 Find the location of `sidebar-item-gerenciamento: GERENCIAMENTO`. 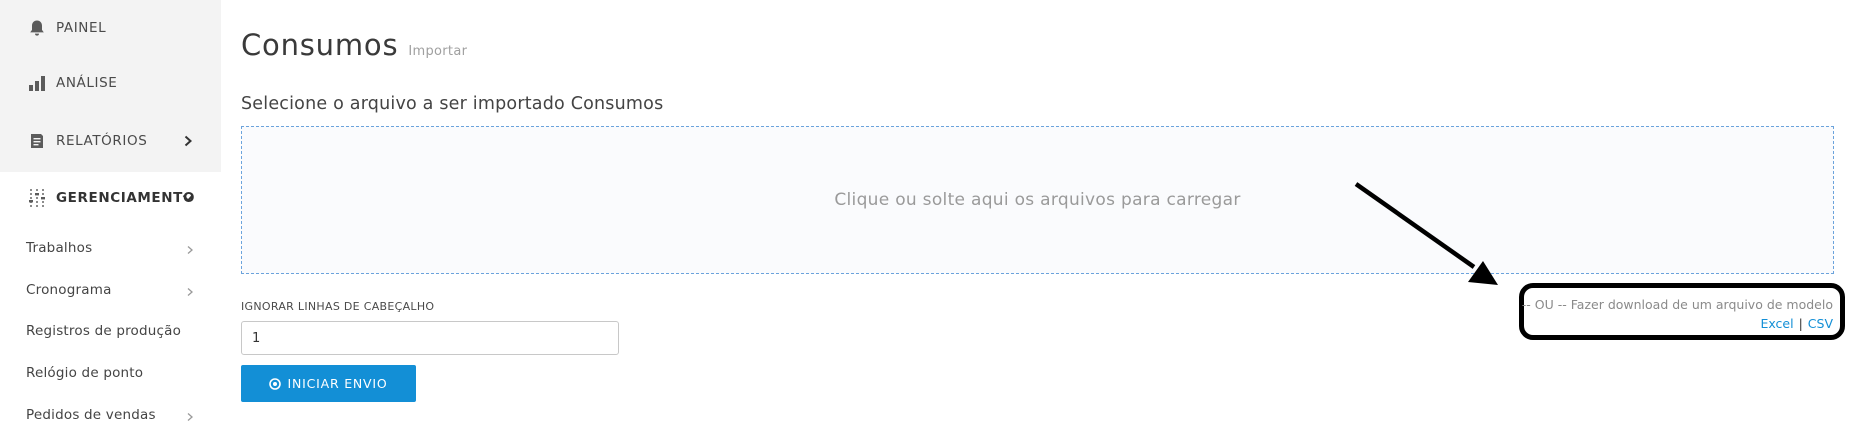

sidebar-item-gerenciamento: GERENCIAMENTO is located at coordinates (110, 197).